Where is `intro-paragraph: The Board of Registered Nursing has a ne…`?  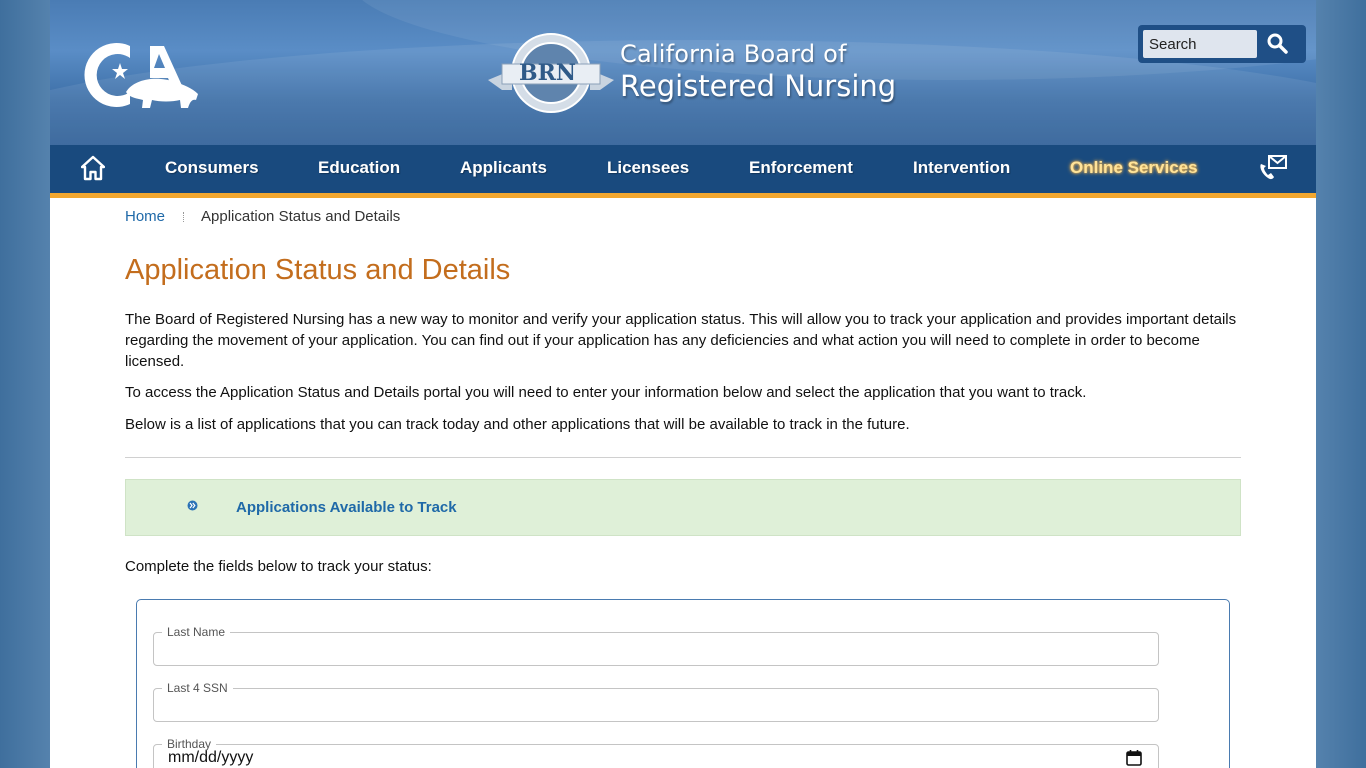 intro-paragraph: The Board of Registered Nursing has a ne… is located at coordinates (681, 340).